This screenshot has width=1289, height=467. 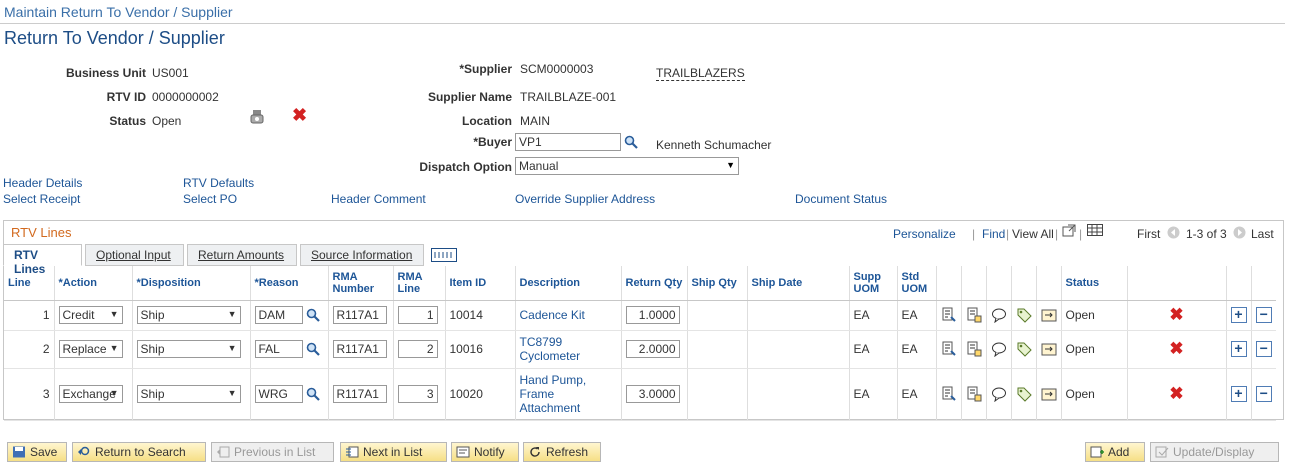 I want to click on override-address-link: Override Supplier Address, so click(x=585, y=199).